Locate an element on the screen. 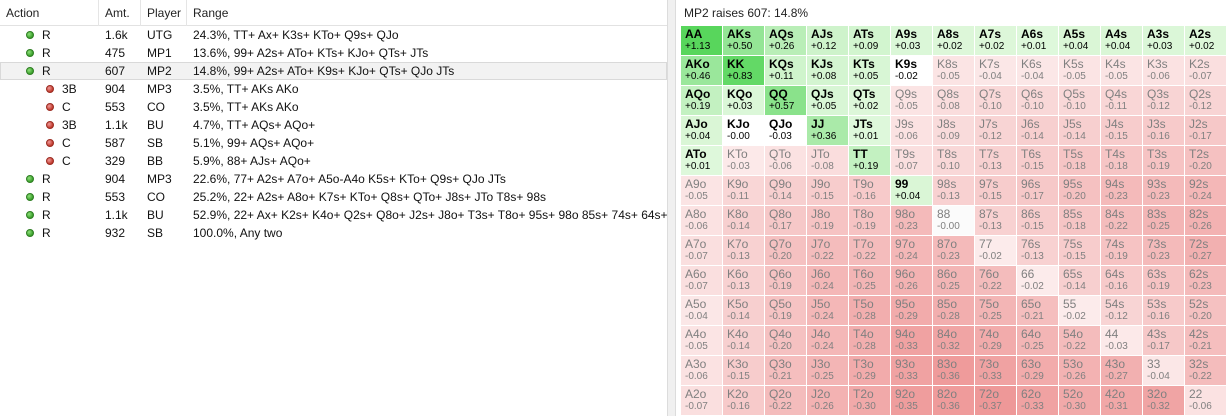  hand-cell: 54o -0.22 is located at coordinates (1080, 341).